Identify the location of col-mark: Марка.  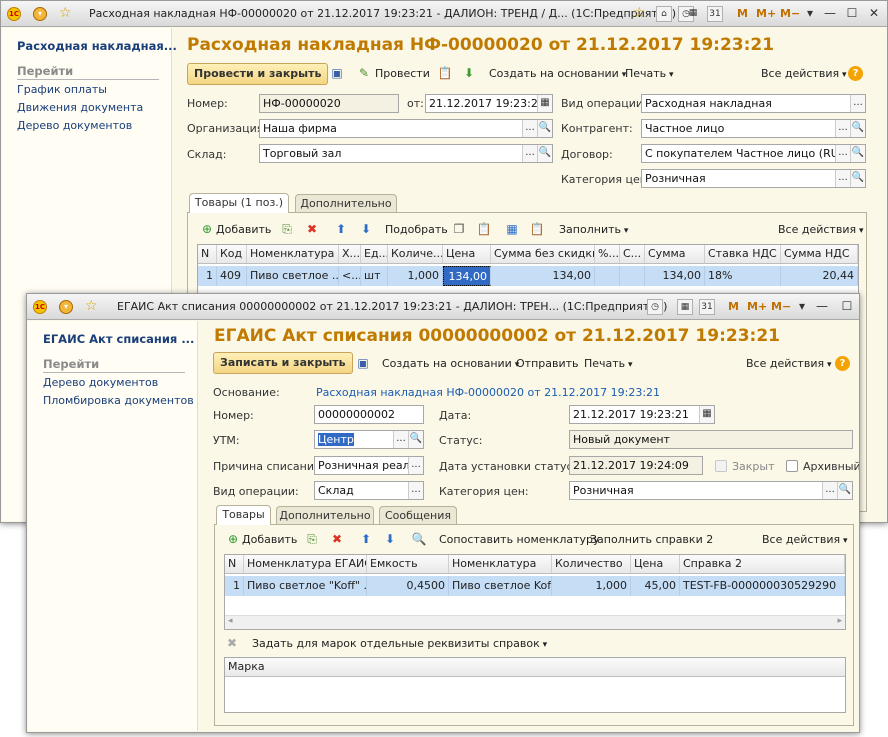
(535, 667).